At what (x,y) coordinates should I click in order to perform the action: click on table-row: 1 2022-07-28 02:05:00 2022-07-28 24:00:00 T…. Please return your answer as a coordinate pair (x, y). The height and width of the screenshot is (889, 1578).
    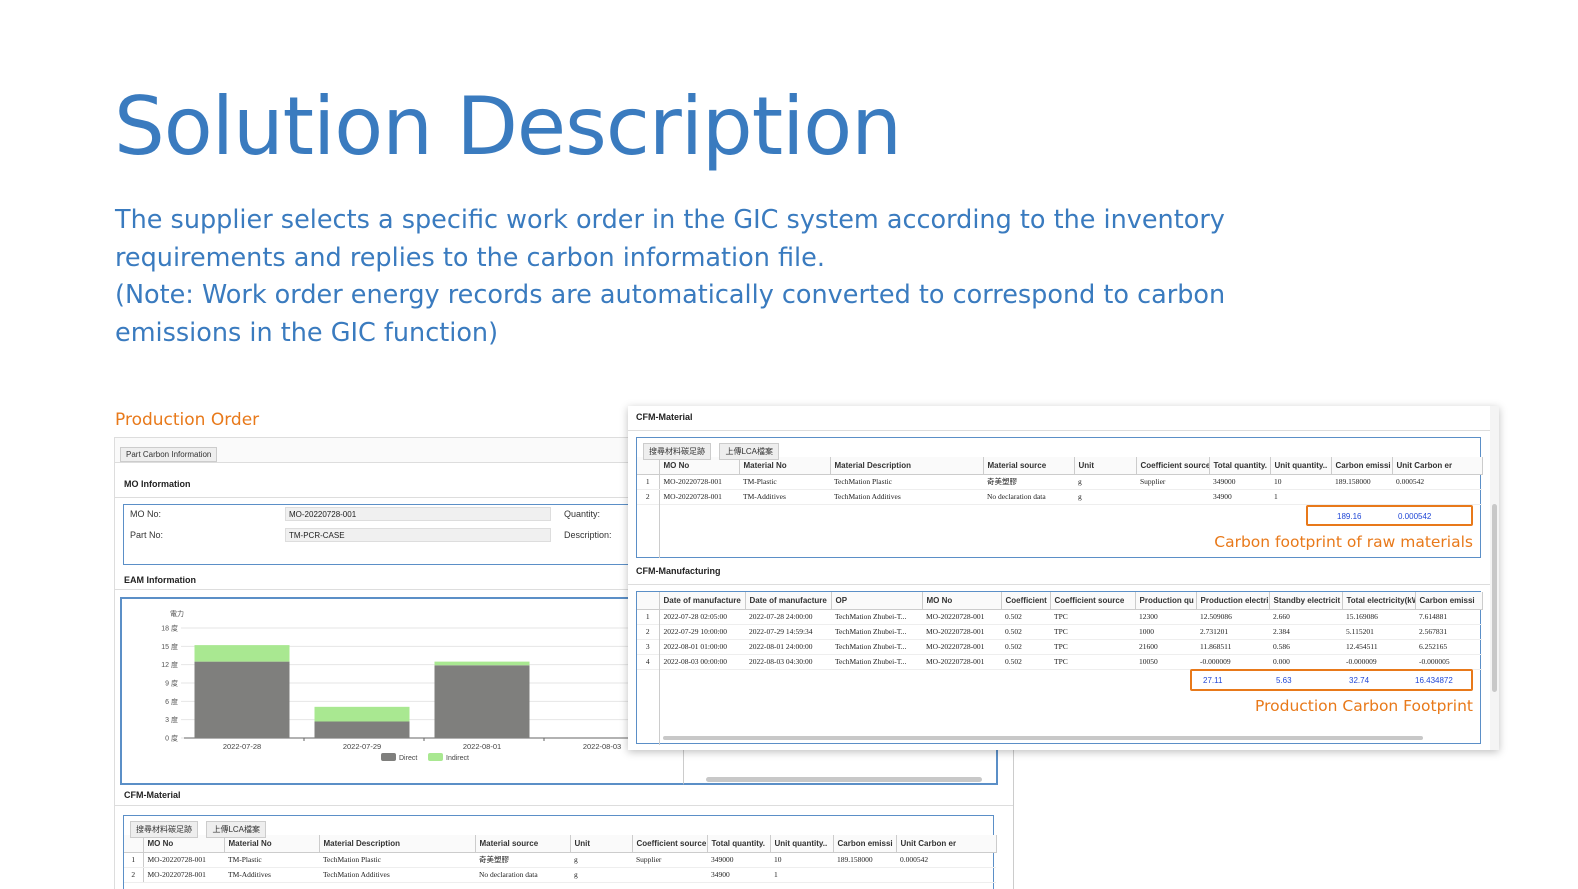
    Looking at the image, I should click on (1059, 617).